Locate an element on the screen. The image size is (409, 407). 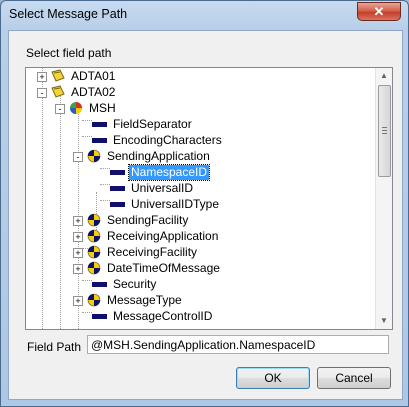
tree-node-msh: MSH is located at coordinates (93, 108).